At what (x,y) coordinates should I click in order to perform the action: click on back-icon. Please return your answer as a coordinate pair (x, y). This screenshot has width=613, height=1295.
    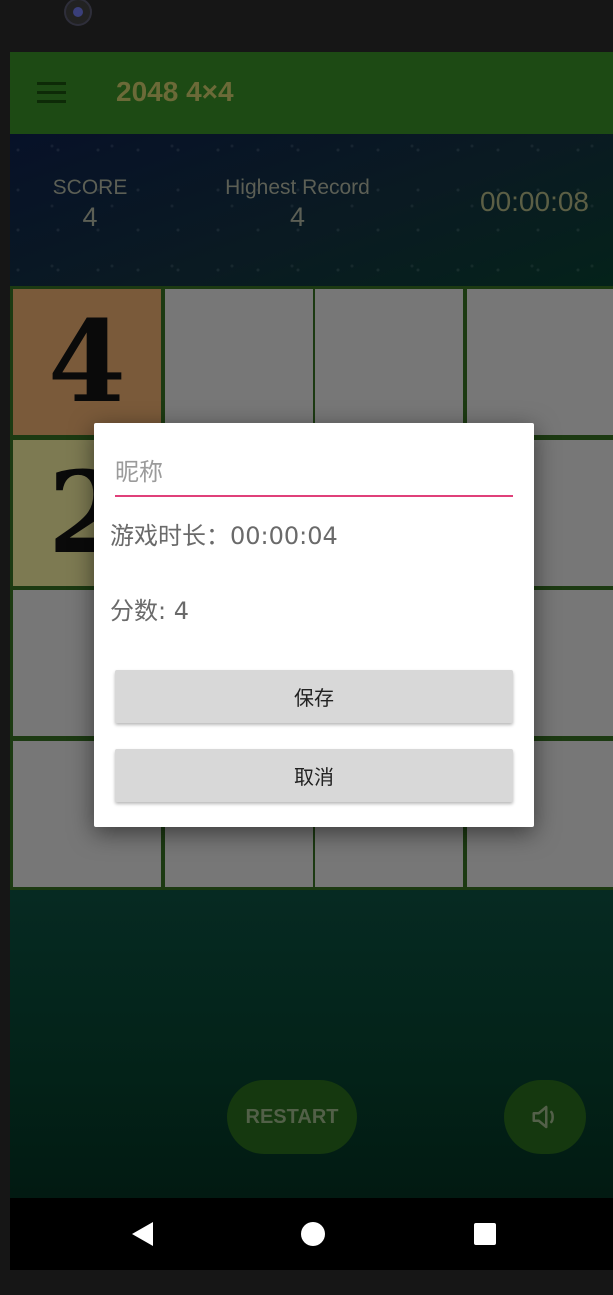
    Looking at the image, I should click on (142, 1234).